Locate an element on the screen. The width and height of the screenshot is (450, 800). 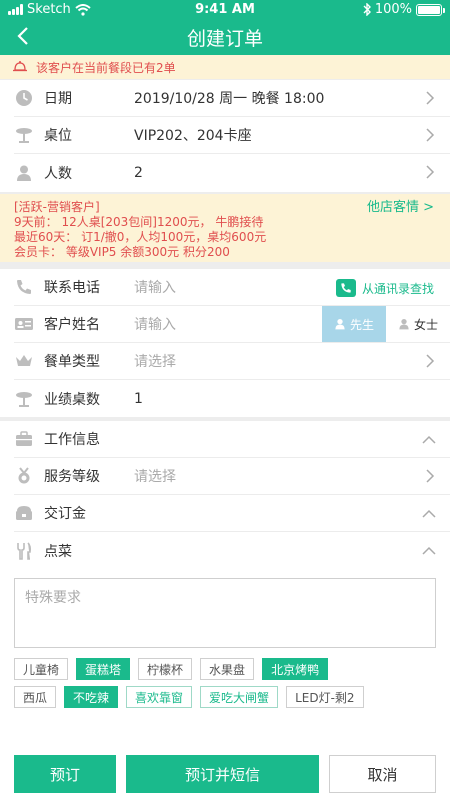
menu-type-row: 餐单类型 请选择 is located at coordinates (232, 361).